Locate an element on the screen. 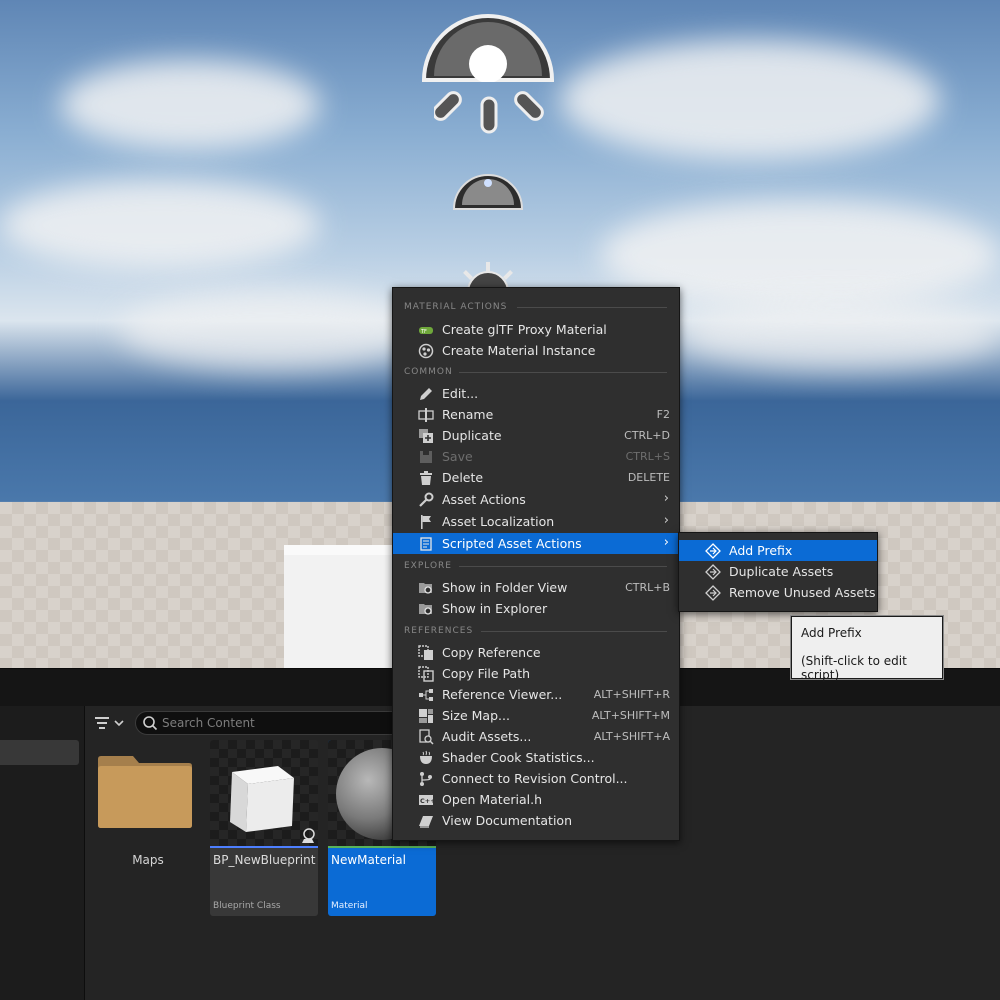  menu-item-label: Copy Reference is located at coordinates (491, 652).